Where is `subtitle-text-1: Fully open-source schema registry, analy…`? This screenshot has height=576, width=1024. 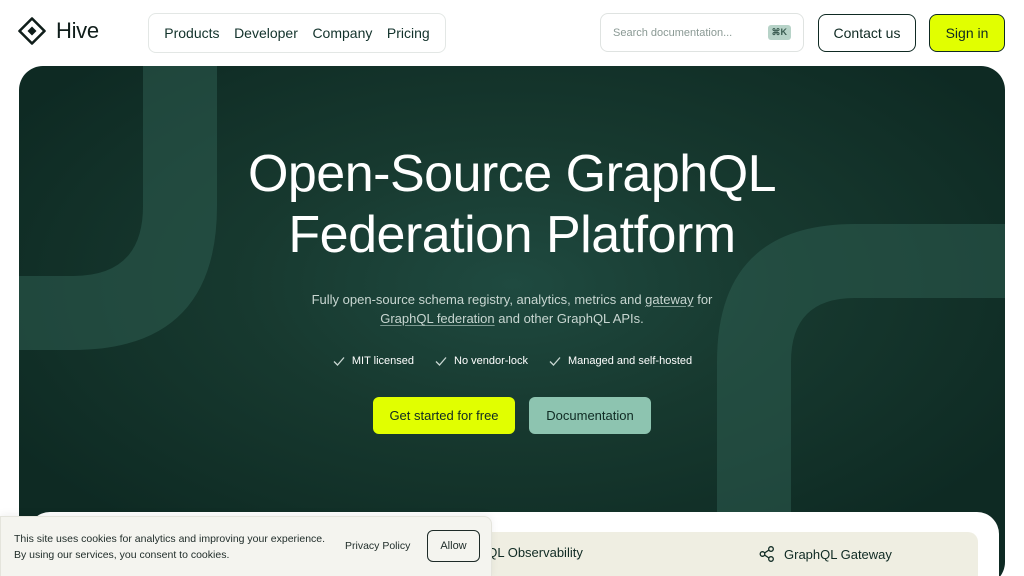 subtitle-text-1: Fully open-source schema registry, analy… is located at coordinates (478, 299).